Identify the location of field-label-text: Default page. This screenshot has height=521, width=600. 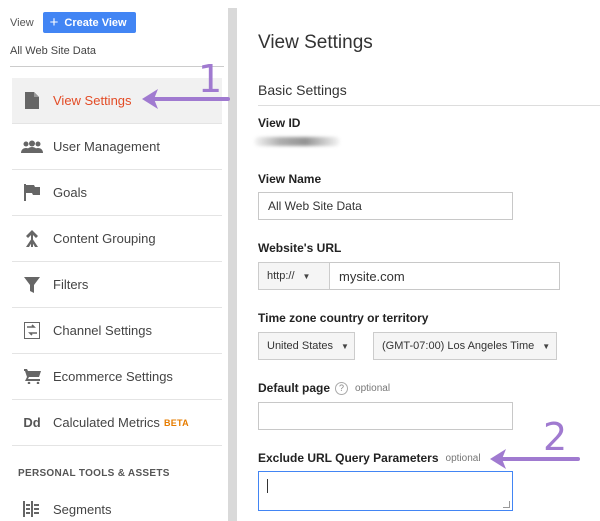
(294, 388).